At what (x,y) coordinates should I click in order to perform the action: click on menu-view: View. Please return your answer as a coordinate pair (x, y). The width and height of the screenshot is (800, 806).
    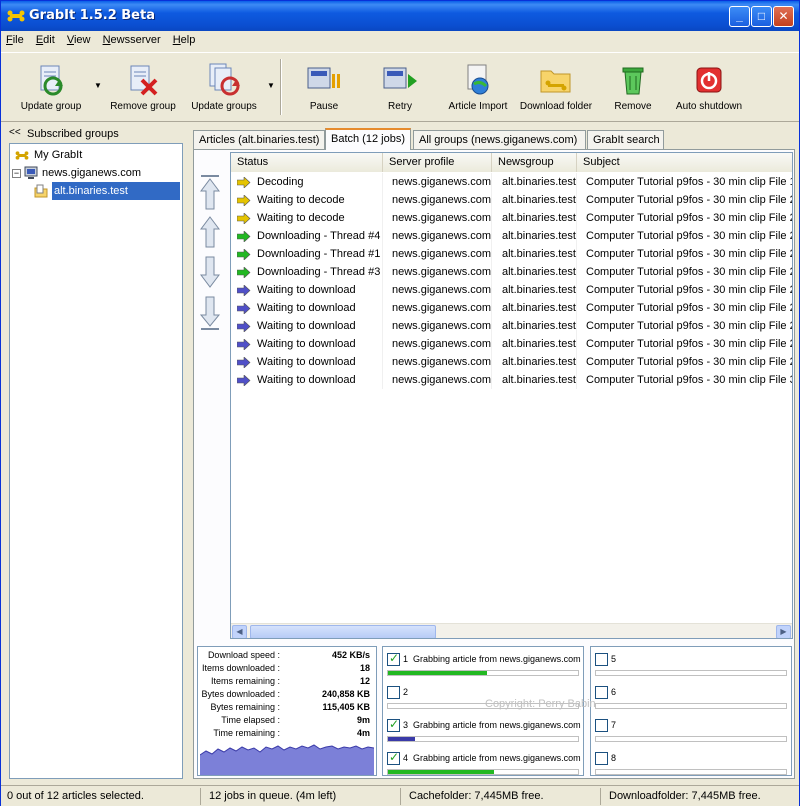
    Looking at the image, I should click on (78, 38).